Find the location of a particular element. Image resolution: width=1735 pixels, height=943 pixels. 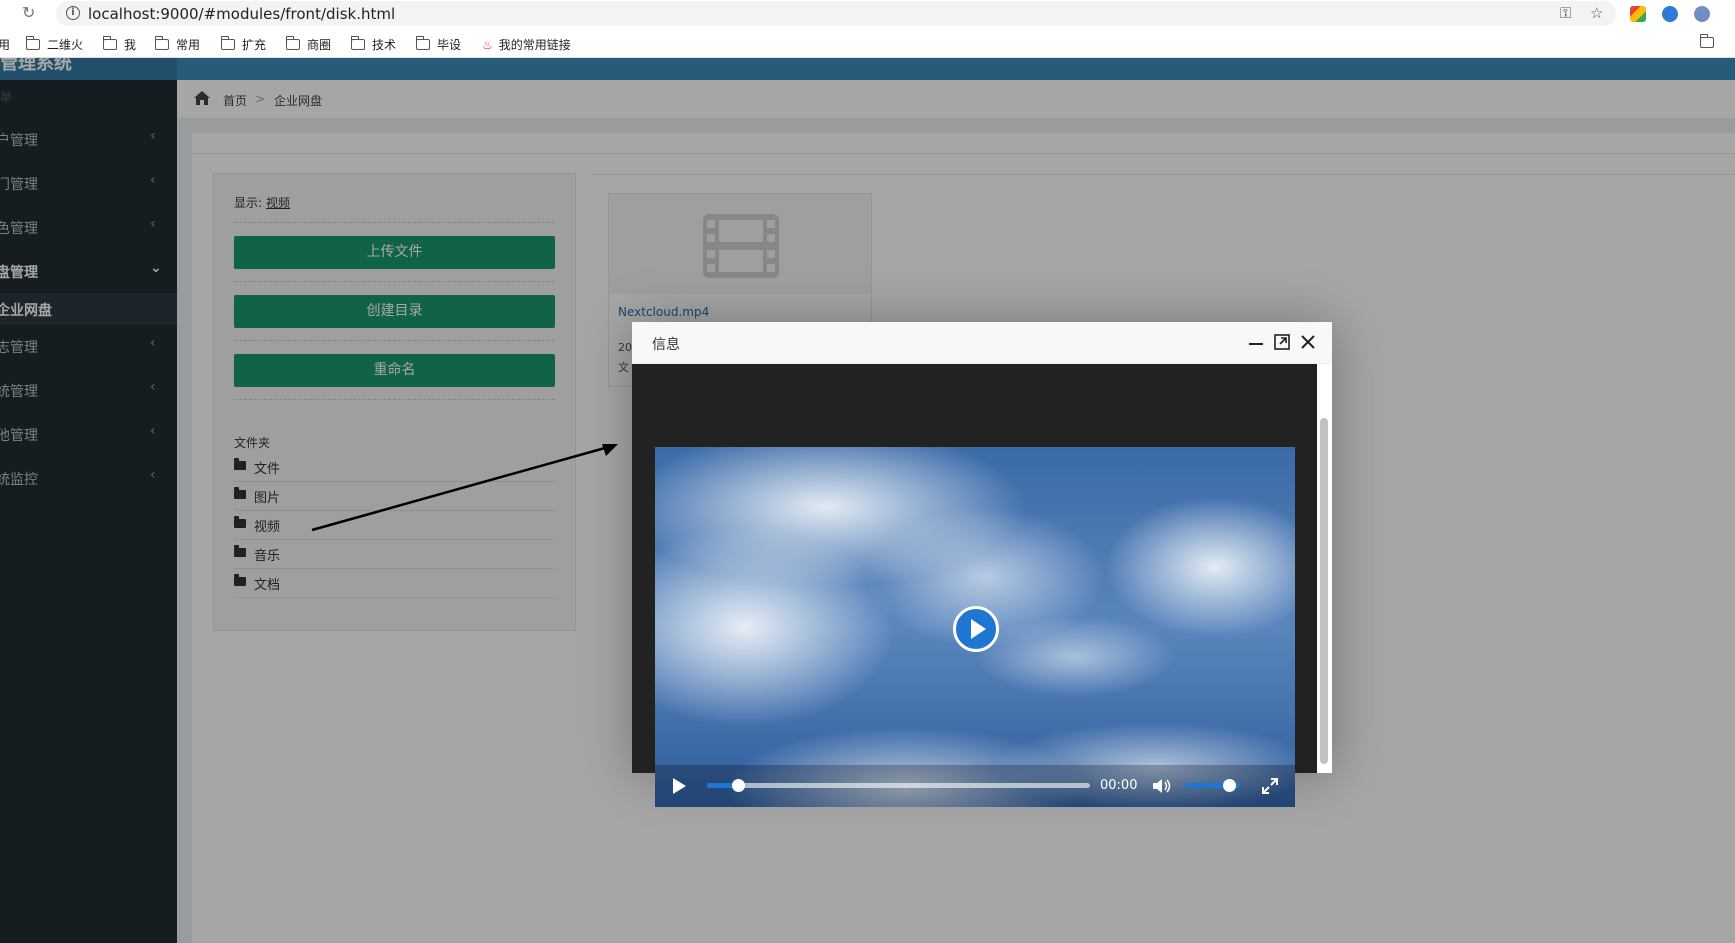

seek-bar is located at coordinates (898, 785).